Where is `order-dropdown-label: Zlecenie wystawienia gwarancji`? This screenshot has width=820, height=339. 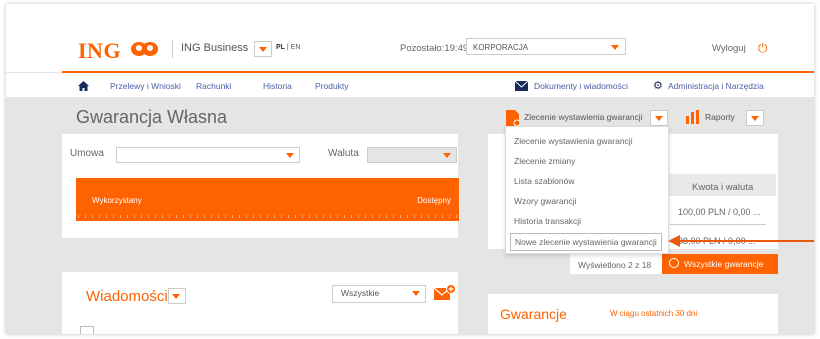
order-dropdown-label: Zlecenie wystawienia gwarancji is located at coordinates (583, 117).